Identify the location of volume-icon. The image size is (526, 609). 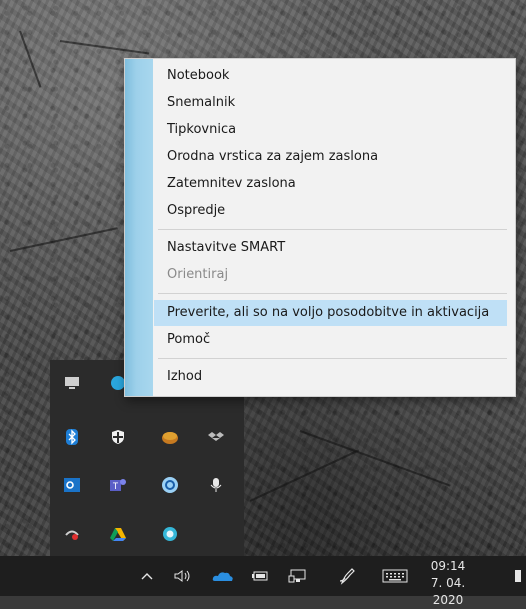
(183, 576).